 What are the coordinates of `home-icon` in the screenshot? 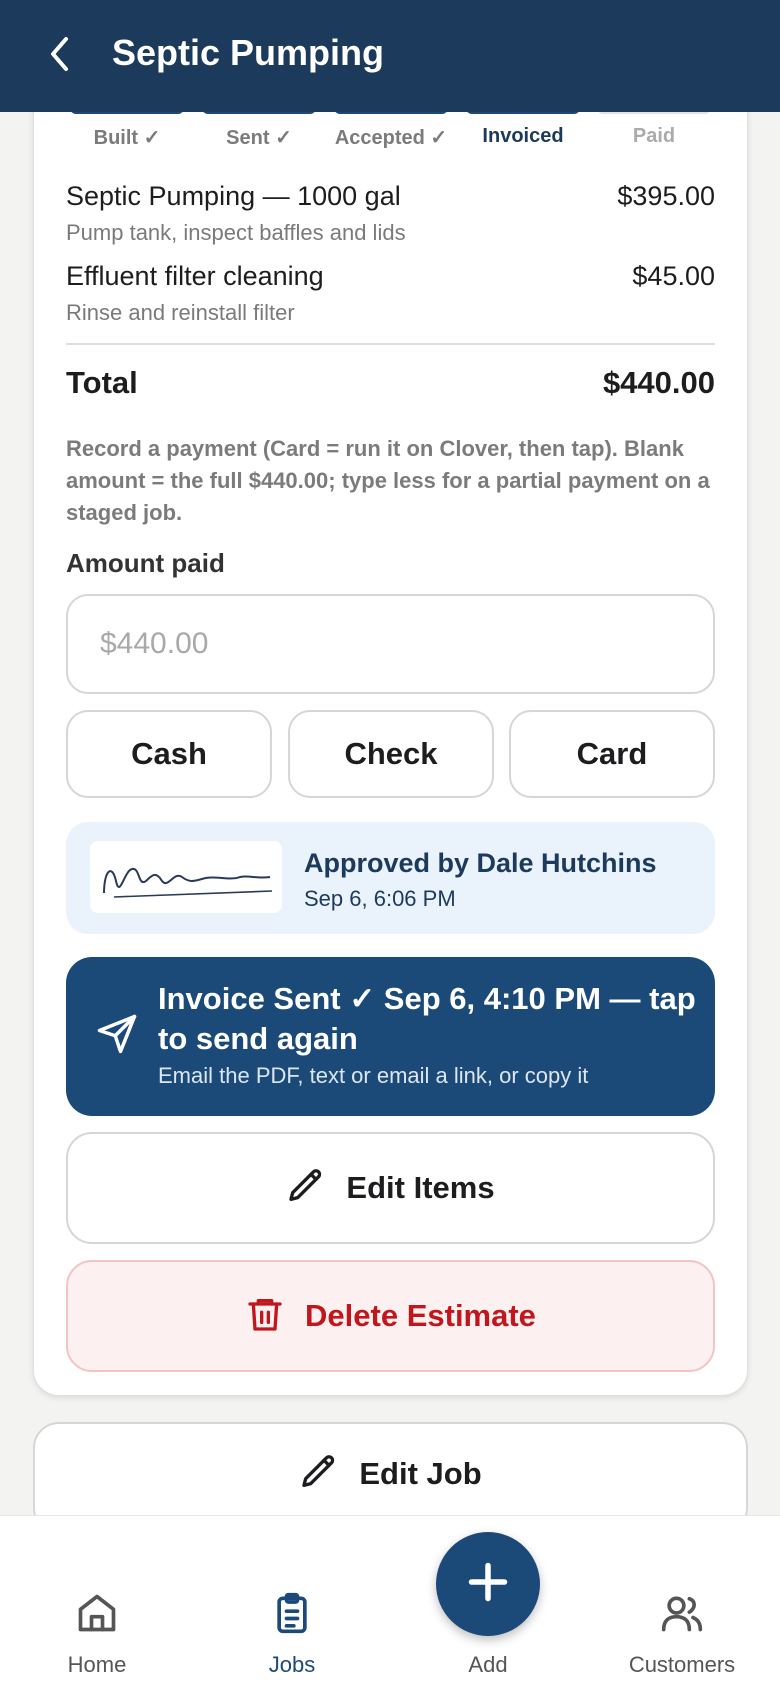 It's located at (97, 1613).